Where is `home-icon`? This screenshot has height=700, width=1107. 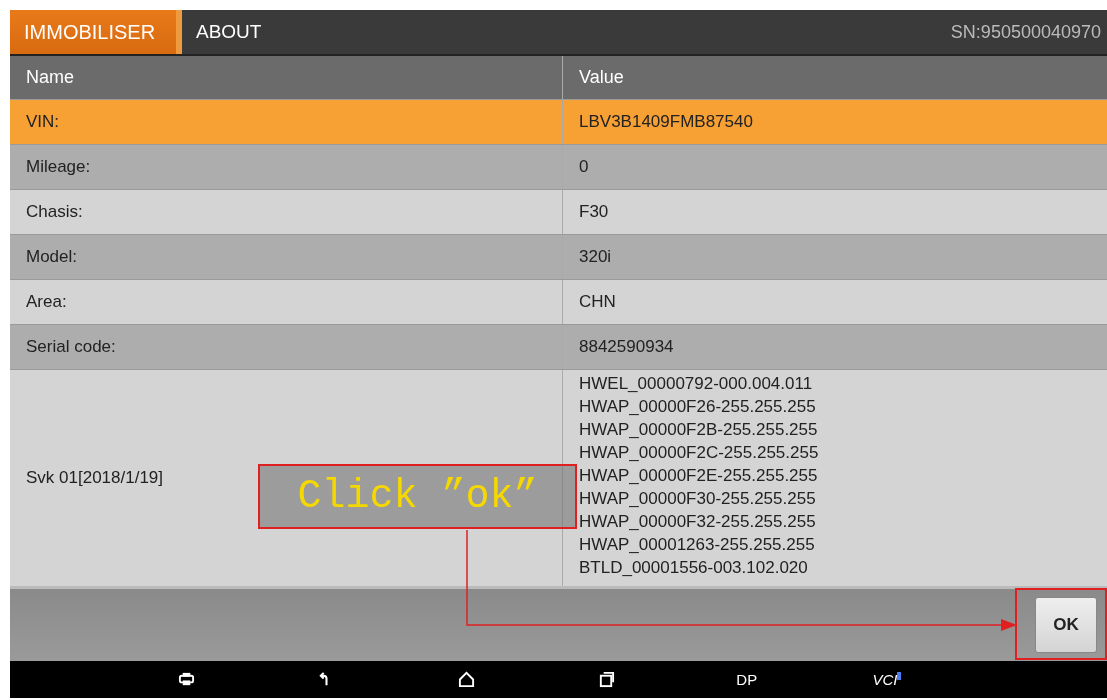
home-icon is located at coordinates (466, 679).